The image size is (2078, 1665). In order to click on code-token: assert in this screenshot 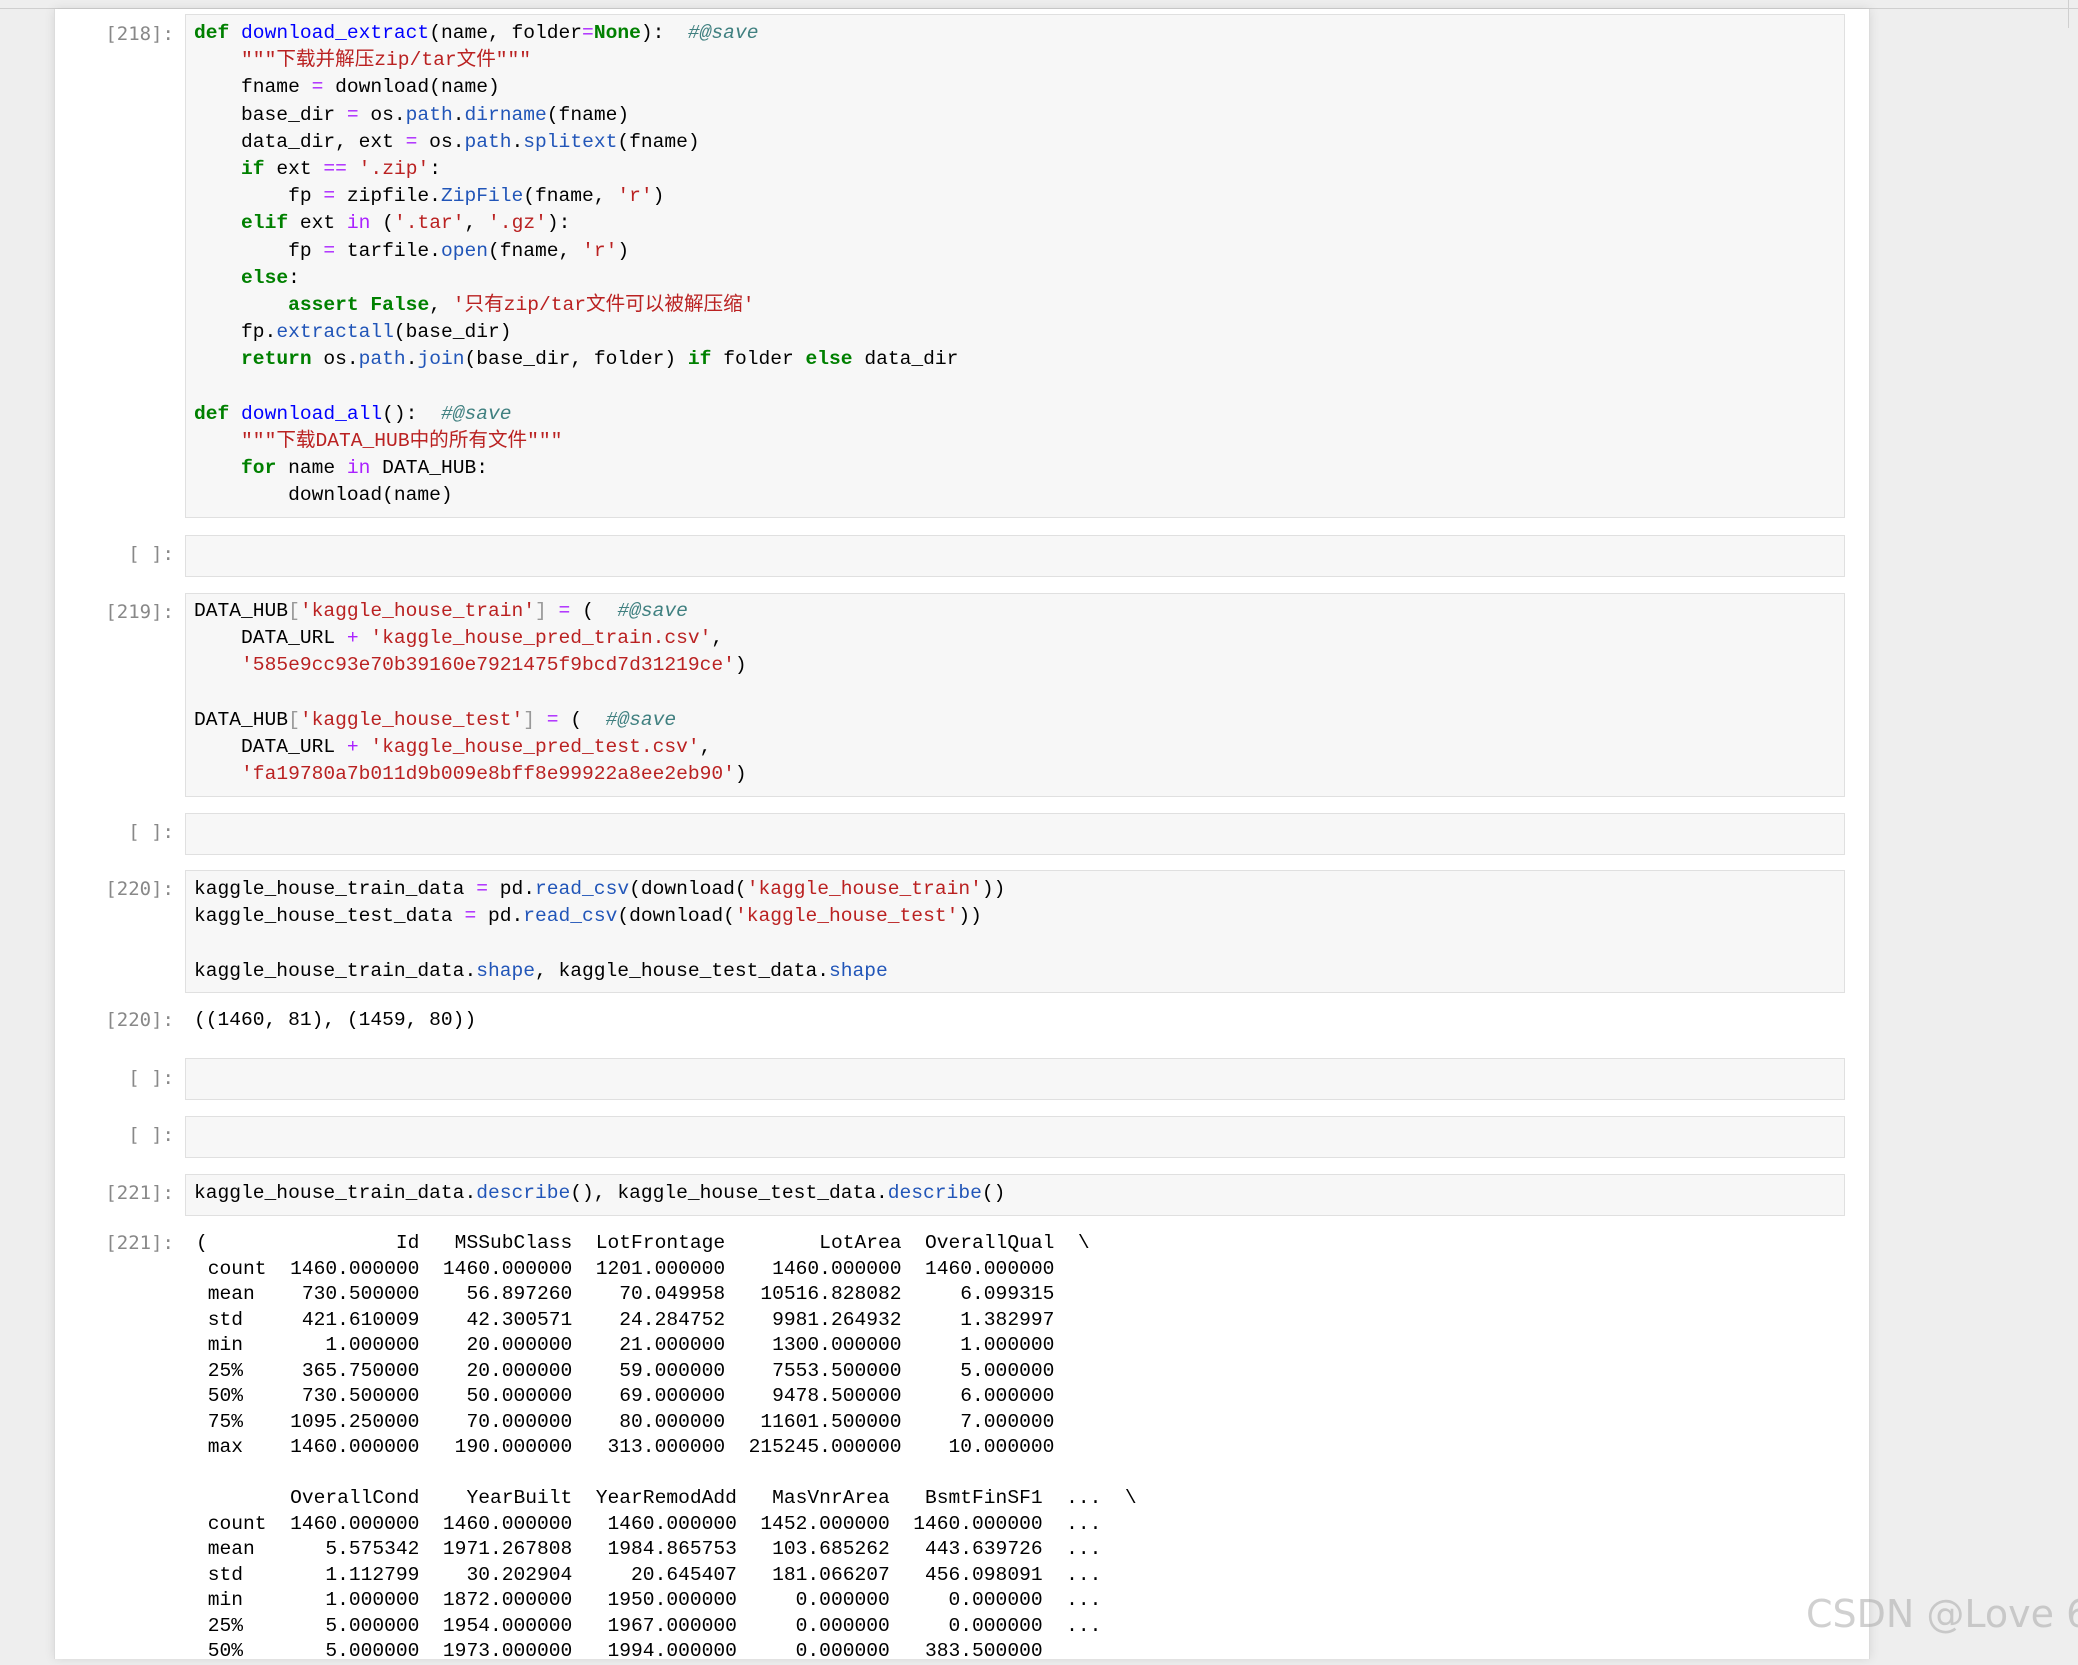, I will do `click(323, 305)`.